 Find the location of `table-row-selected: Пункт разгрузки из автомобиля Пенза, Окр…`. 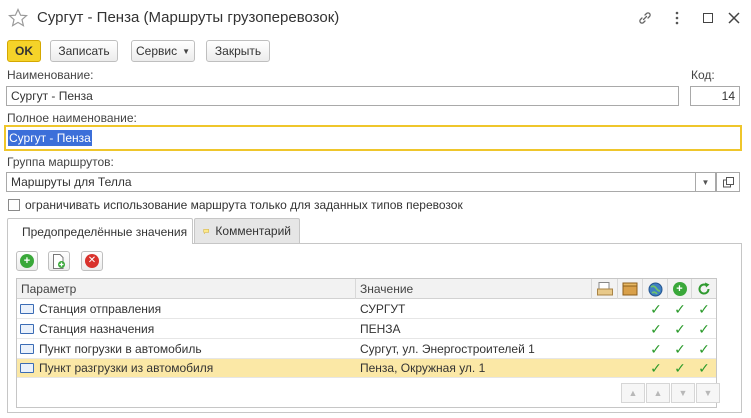

table-row-selected: Пункт разгрузки из автомобиля Пенза, Окр… is located at coordinates (366, 368).